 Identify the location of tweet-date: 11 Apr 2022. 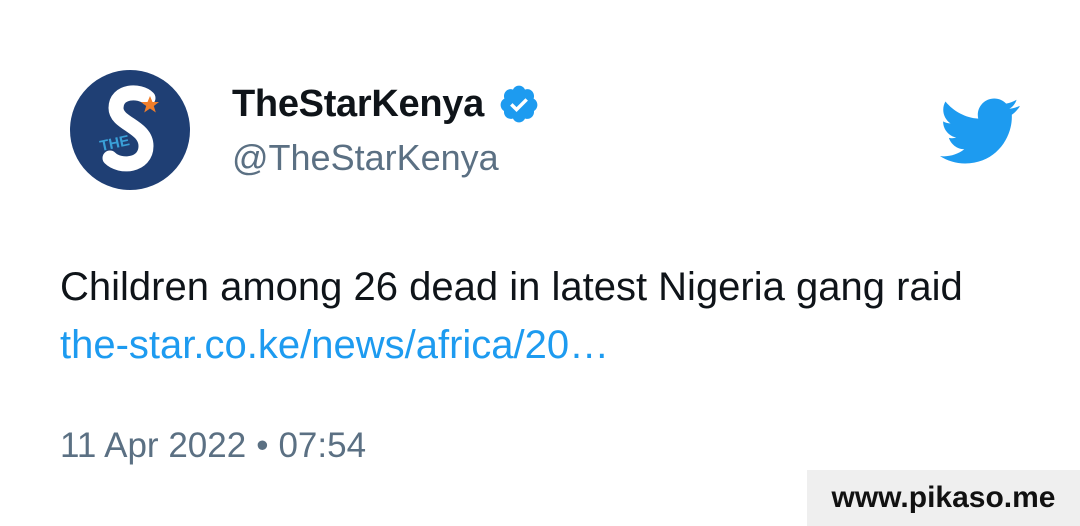
(153, 445).